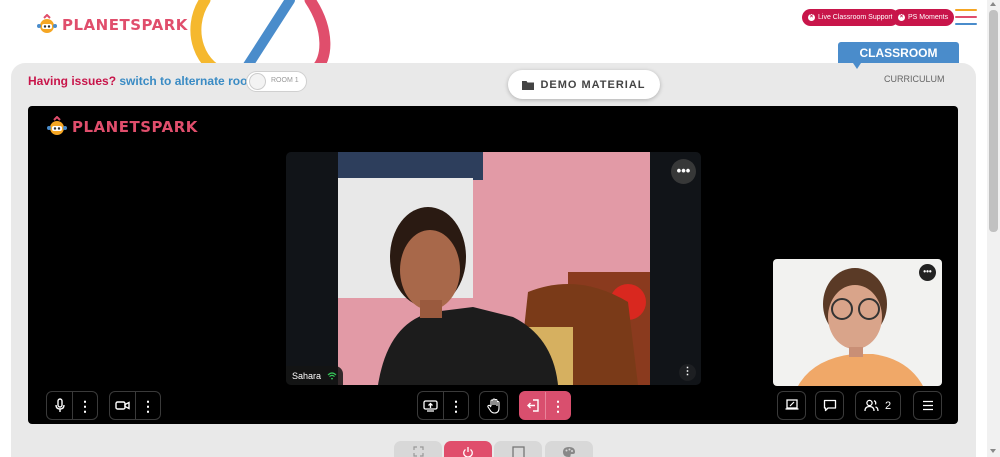  I want to click on page-scrollbar, so click(993, 228).